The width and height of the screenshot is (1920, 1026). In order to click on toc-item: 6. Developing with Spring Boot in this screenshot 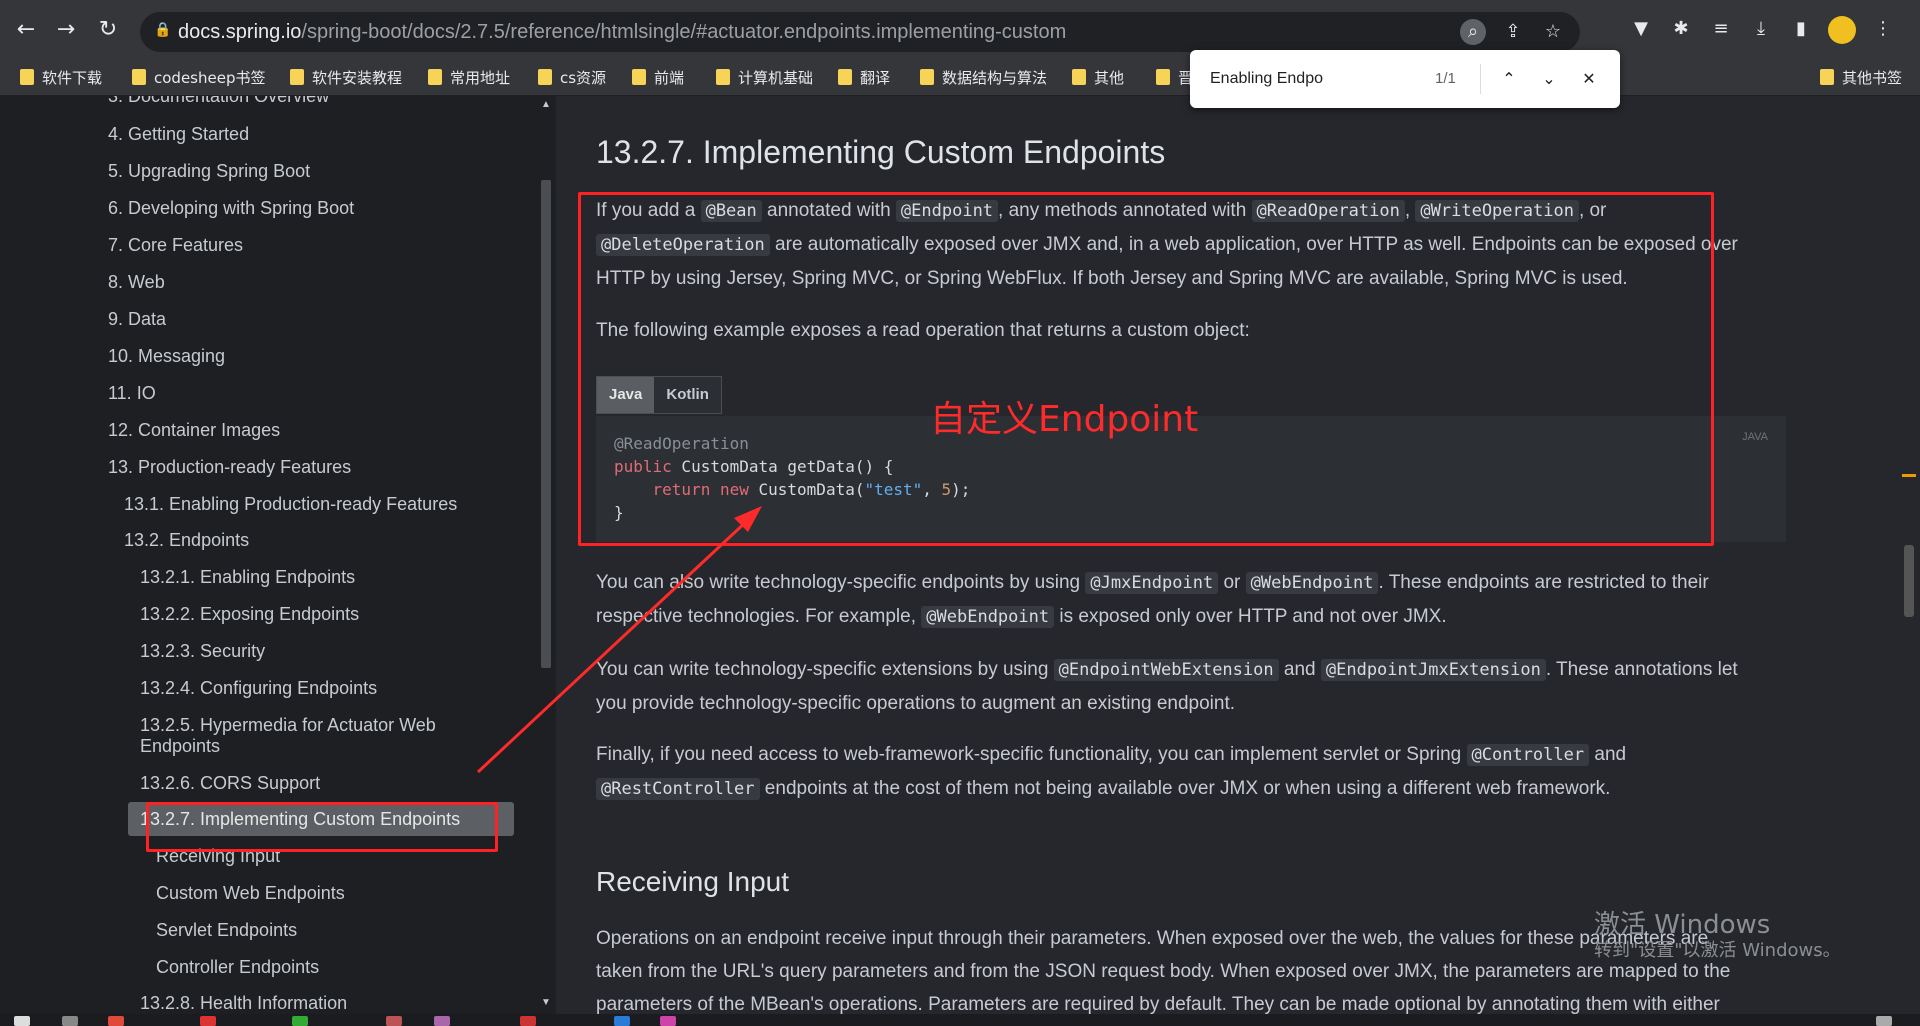, I will do `click(231, 208)`.